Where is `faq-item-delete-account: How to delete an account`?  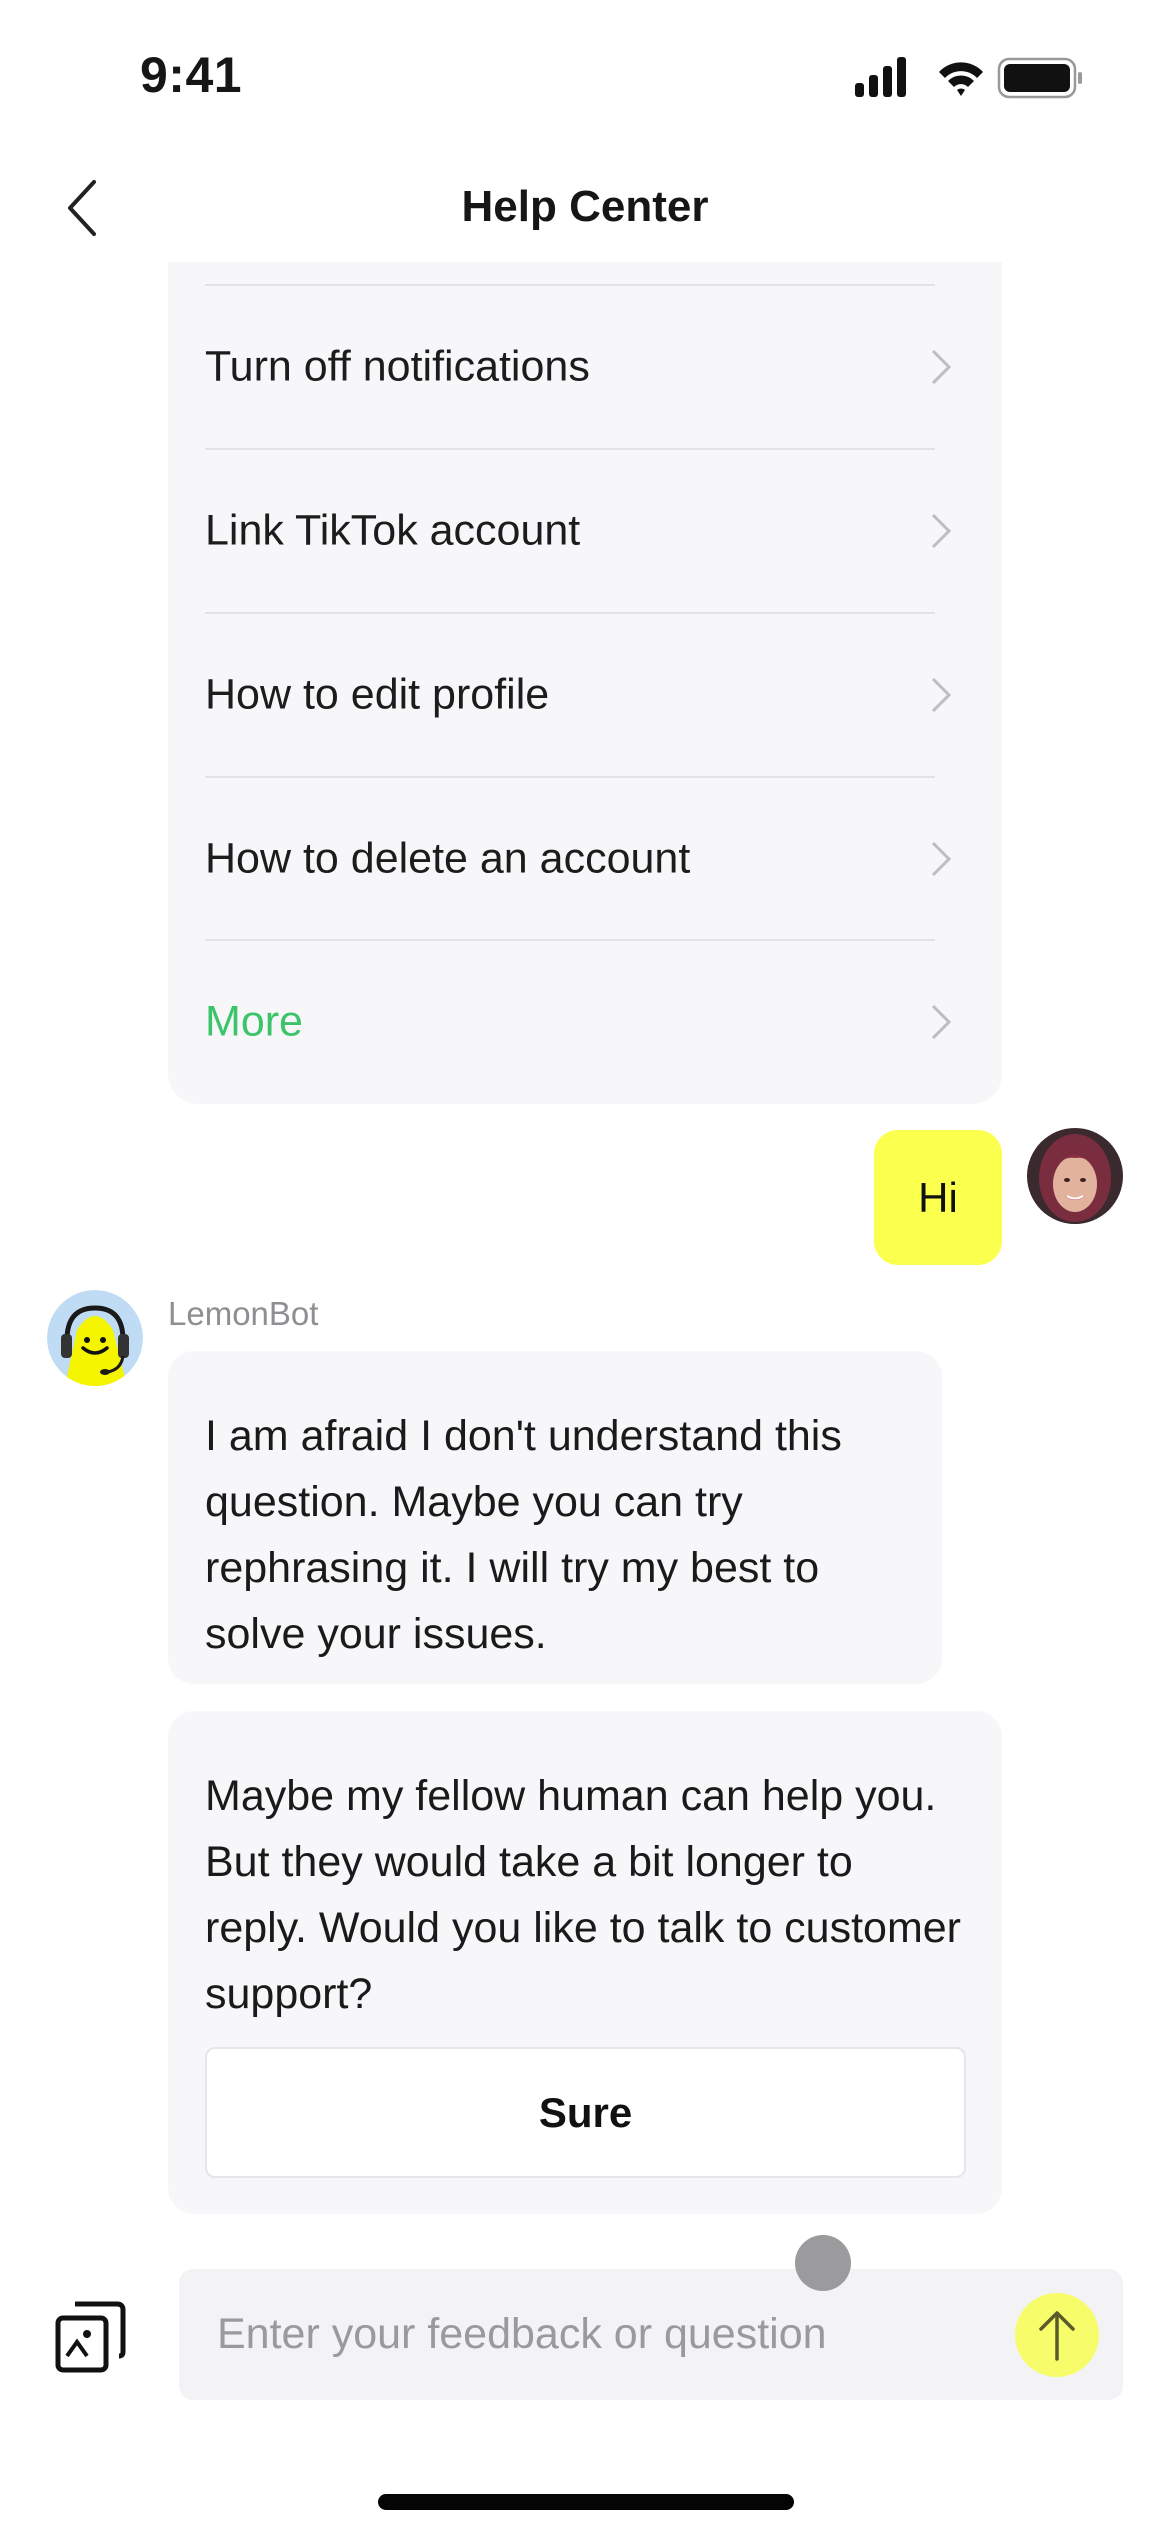 faq-item-delete-account: How to delete an account is located at coordinates (585, 859).